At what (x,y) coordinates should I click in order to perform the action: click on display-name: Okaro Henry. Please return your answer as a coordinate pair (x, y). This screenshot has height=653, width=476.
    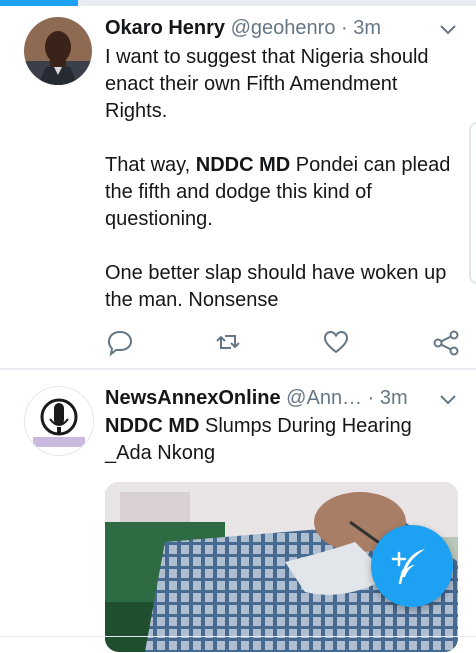
    Looking at the image, I should click on (165, 28).